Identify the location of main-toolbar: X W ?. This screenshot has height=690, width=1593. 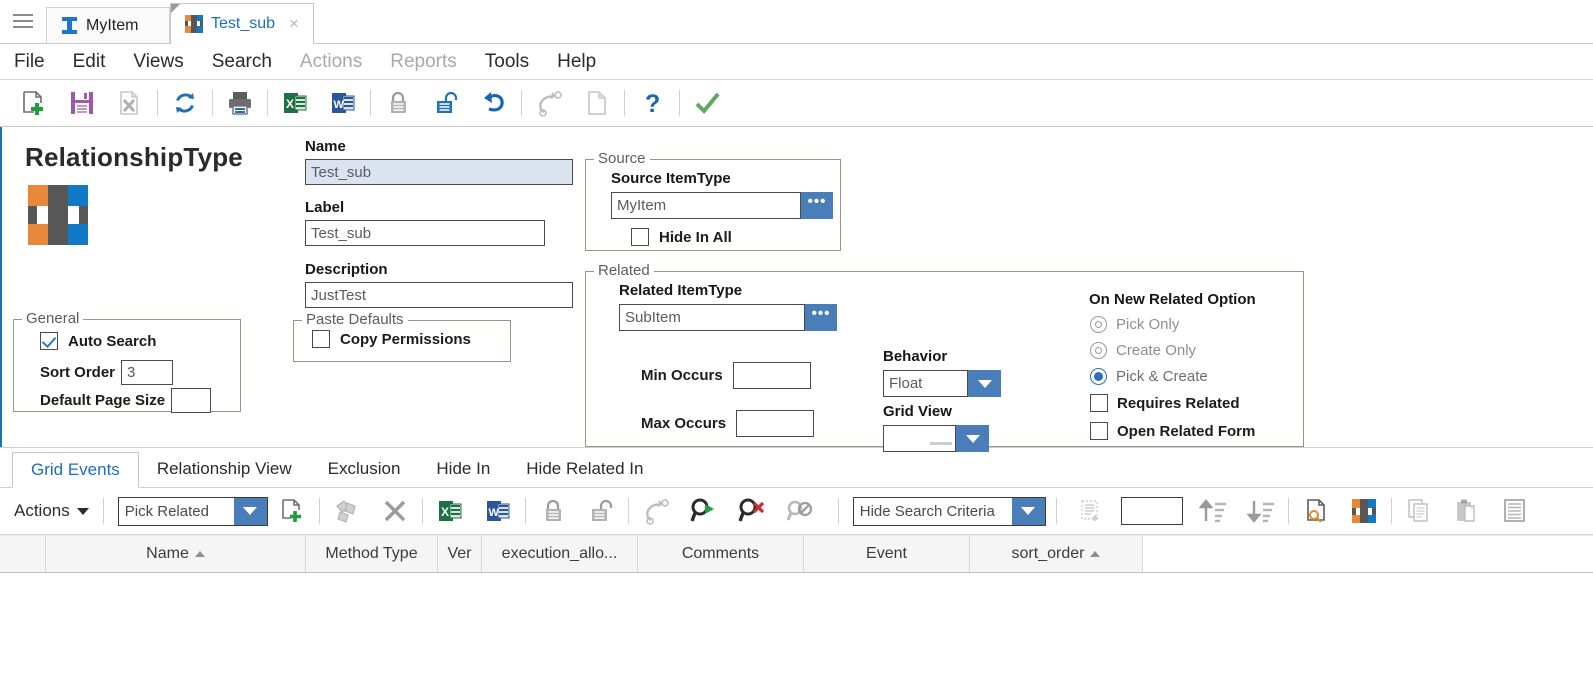
(796, 103).